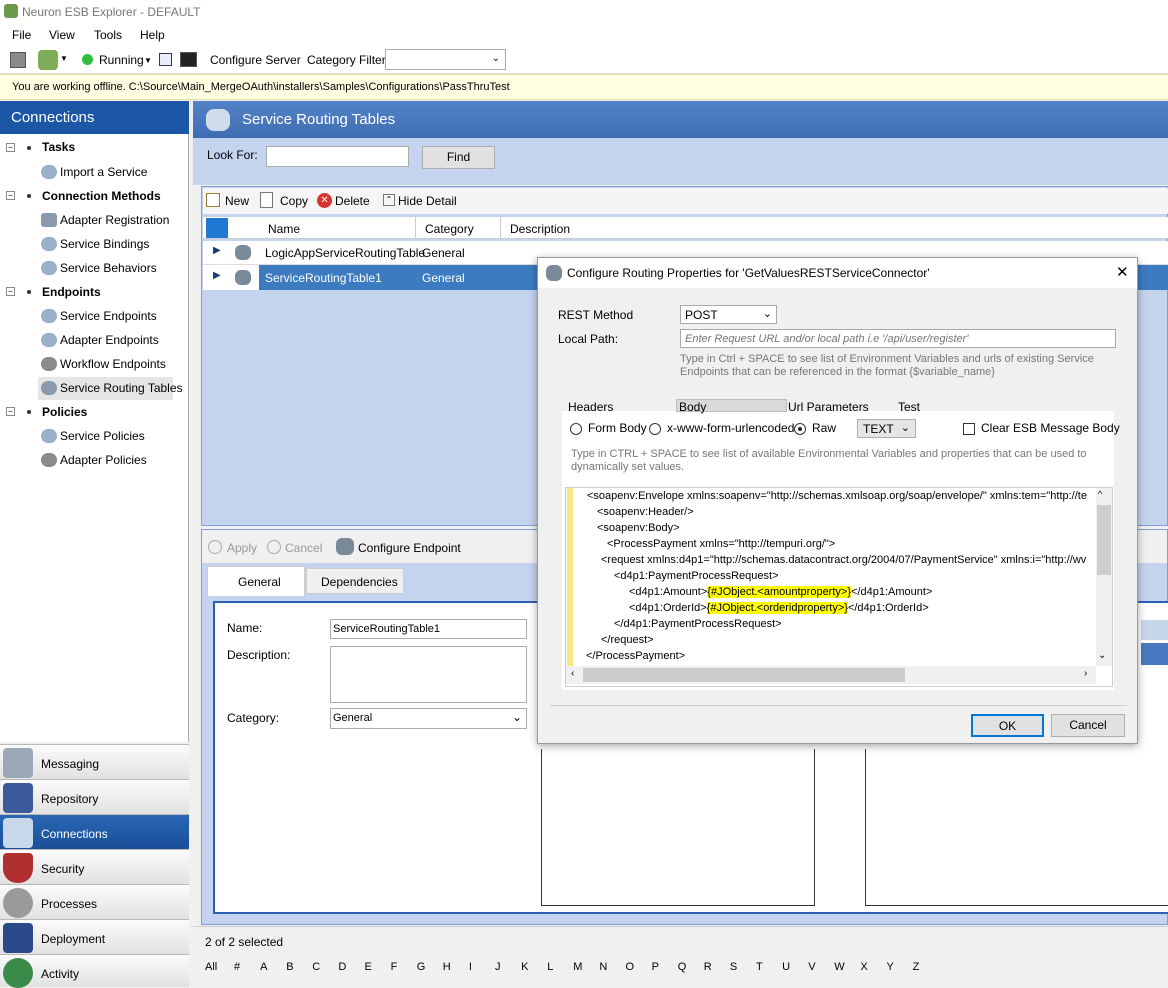  Describe the element at coordinates (237, 201) in the screenshot. I see `new-button: New` at that location.